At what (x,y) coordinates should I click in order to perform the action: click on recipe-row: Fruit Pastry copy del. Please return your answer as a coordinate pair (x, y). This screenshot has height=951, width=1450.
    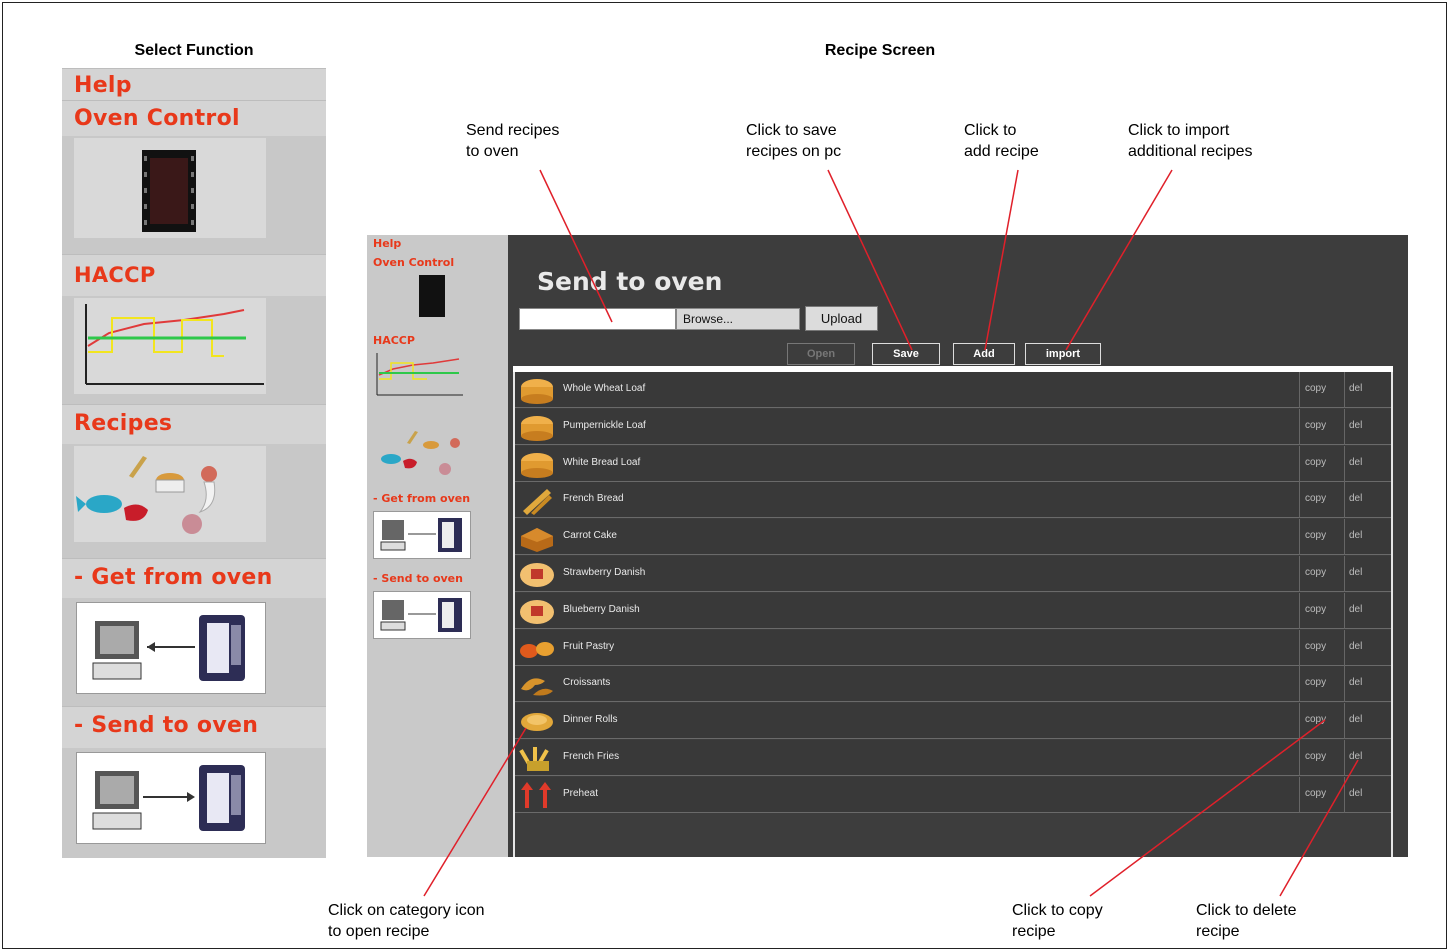
    Looking at the image, I should click on (953, 647).